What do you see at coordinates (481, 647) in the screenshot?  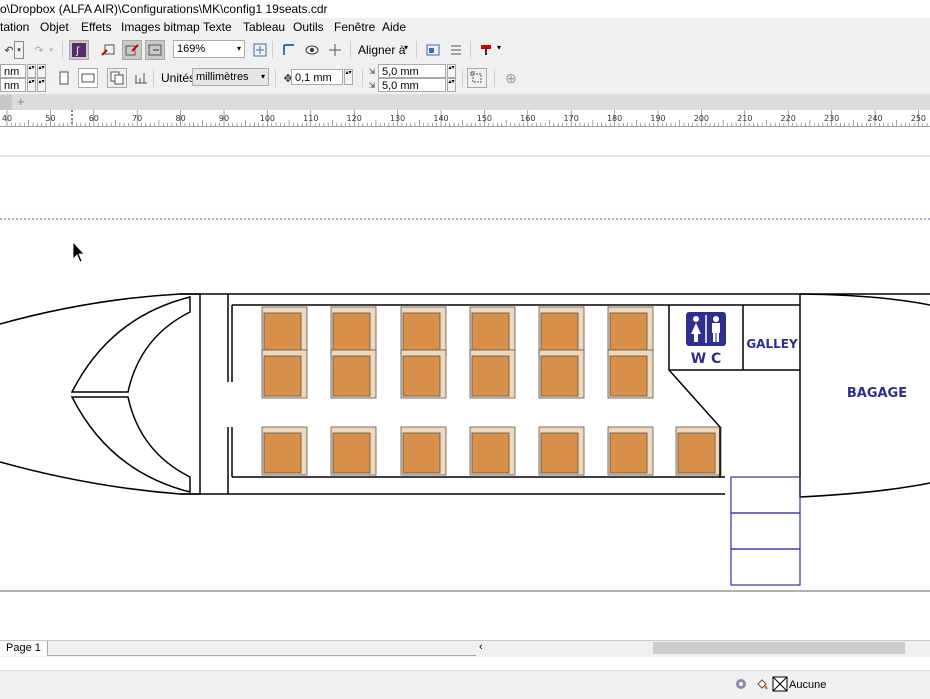 I see `scroll-left-icon: ‹` at bounding box center [481, 647].